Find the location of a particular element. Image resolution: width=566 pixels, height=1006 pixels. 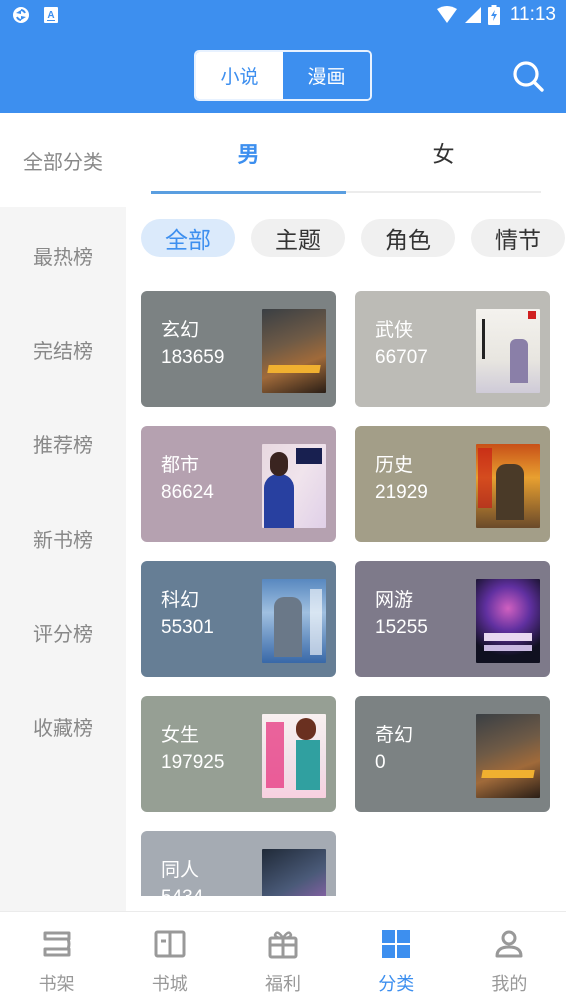

status-right: 11:13 is located at coordinates (496, 15).